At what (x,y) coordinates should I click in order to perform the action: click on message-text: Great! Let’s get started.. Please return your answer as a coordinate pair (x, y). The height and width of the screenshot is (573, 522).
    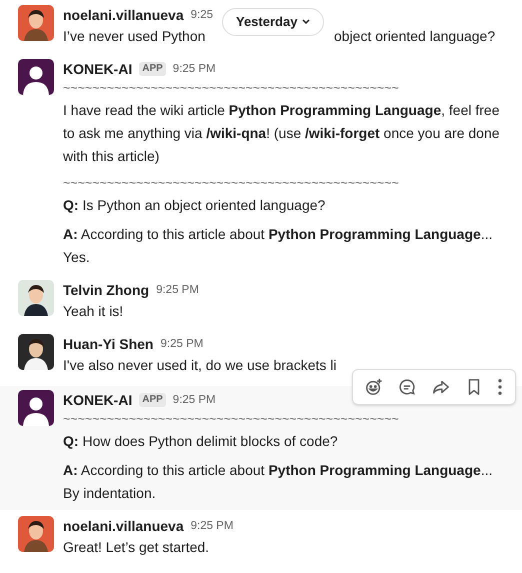
    Looking at the image, I should click on (136, 547).